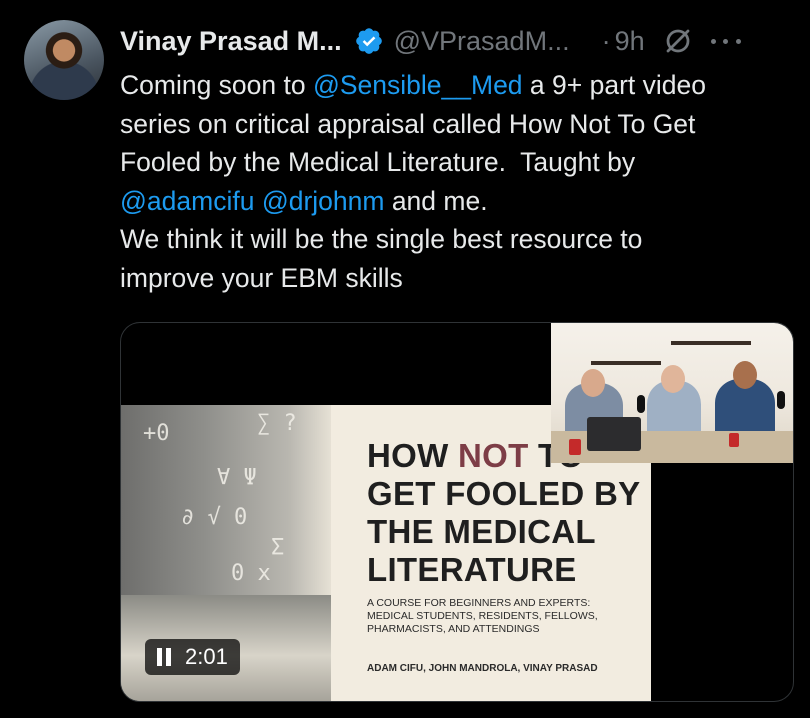 The height and width of the screenshot is (718, 810). Describe the element at coordinates (156, 433) in the screenshot. I see `illustration-glyph: +0` at that location.